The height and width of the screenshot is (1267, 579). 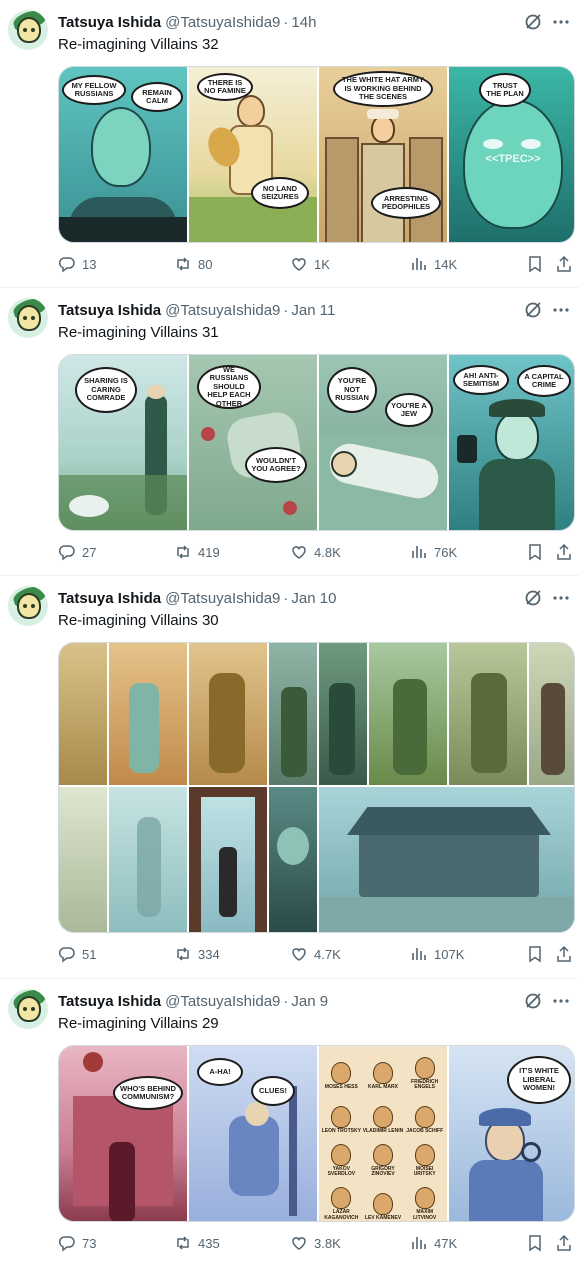 I want to click on comic-panel: <<TPEC>> TRUST THE PLAN, so click(x=511, y=154).